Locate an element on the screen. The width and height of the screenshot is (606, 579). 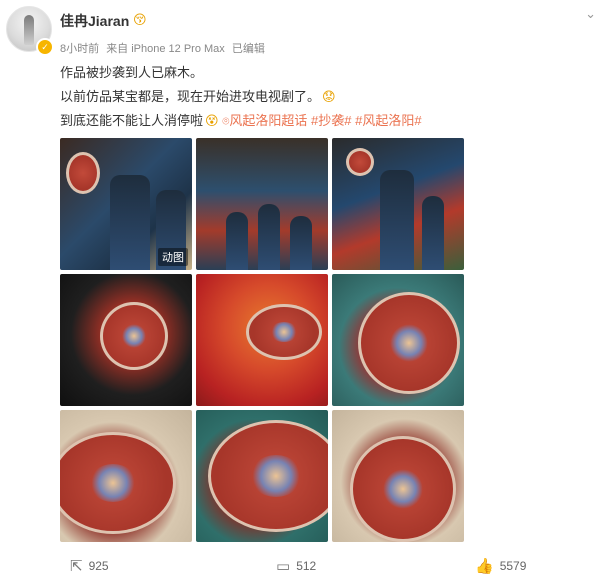
post-actions: ⇱ 925 ▭ 512 👍 5579 is located at coordinates (303, 568).